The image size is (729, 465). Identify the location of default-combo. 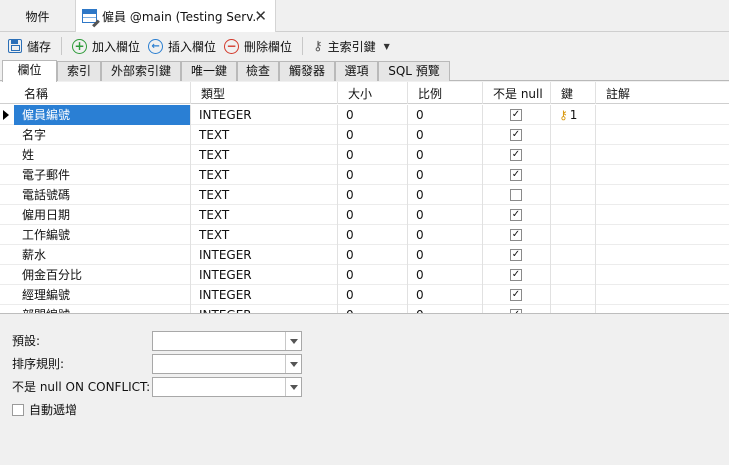
(227, 341).